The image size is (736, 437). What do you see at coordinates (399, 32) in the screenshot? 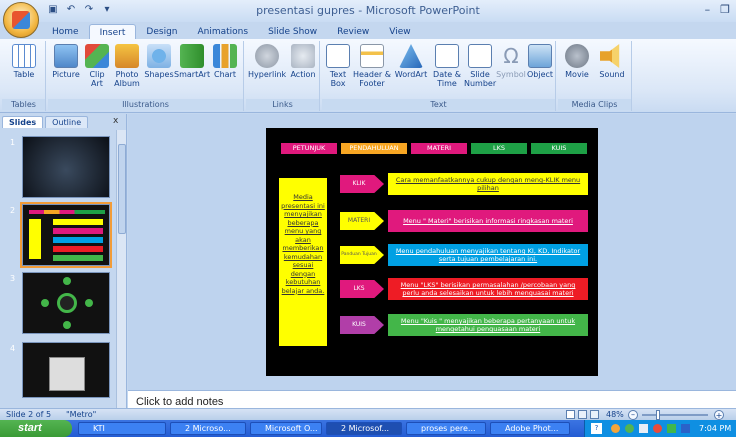
I see `tab-view: View` at bounding box center [399, 32].